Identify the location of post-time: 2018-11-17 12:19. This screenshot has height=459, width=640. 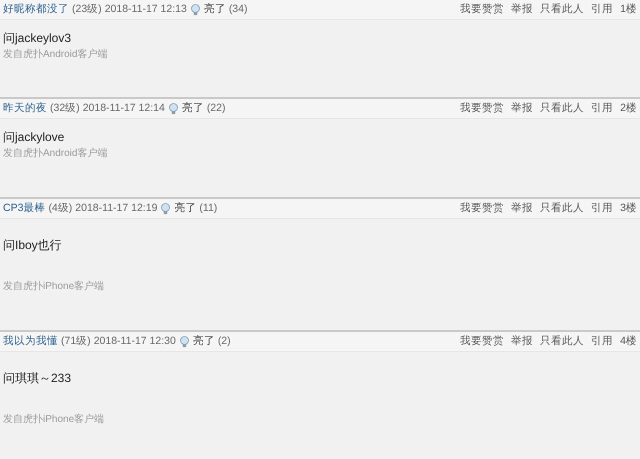
(116, 208).